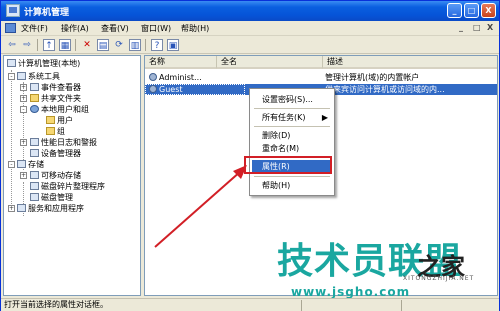 This screenshot has width=500, height=311. What do you see at coordinates (34, 87) in the screenshot?
I see `event-viewer-icon` at bounding box center [34, 87].